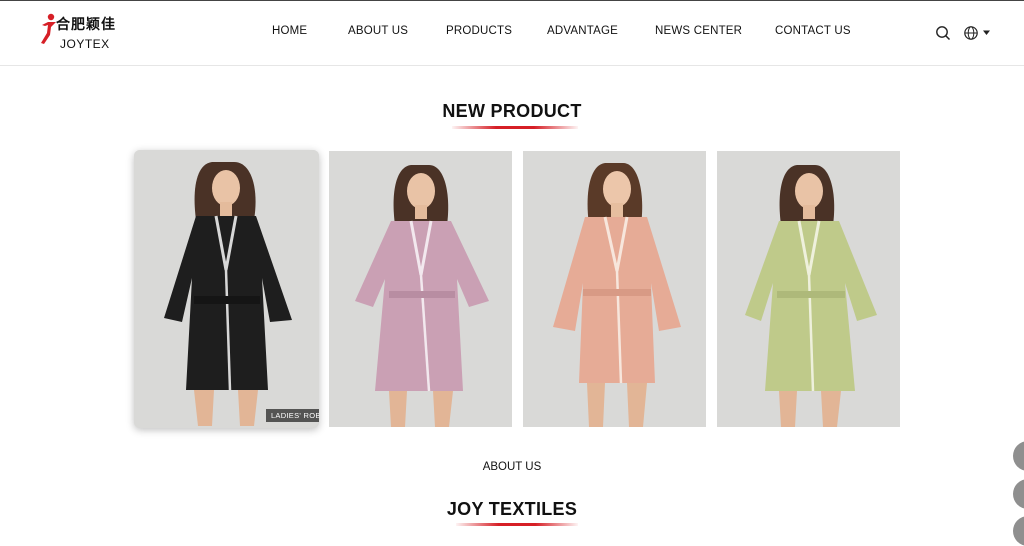 The height and width of the screenshot is (546, 1024). I want to click on logo-chinese-text: 合肥颖佳, so click(86, 25).